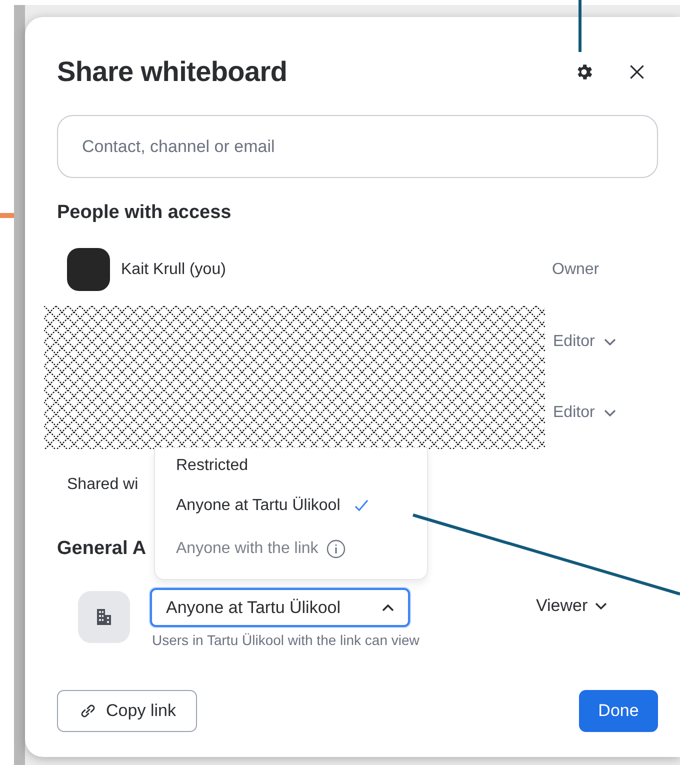 Image resolution: width=680 pixels, height=765 pixels. I want to click on chevron-up-icon, so click(388, 608).